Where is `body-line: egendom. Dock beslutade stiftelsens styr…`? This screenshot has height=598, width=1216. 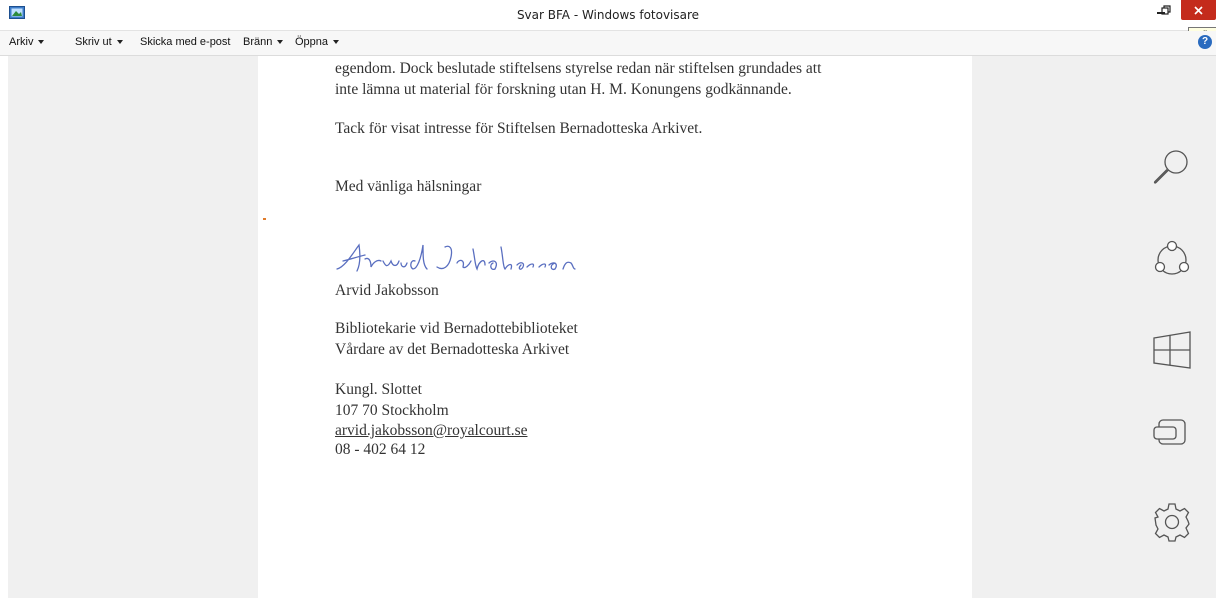 body-line: egendom. Dock beslutade stiftelsens styr… is located at coordinates (578, 68).